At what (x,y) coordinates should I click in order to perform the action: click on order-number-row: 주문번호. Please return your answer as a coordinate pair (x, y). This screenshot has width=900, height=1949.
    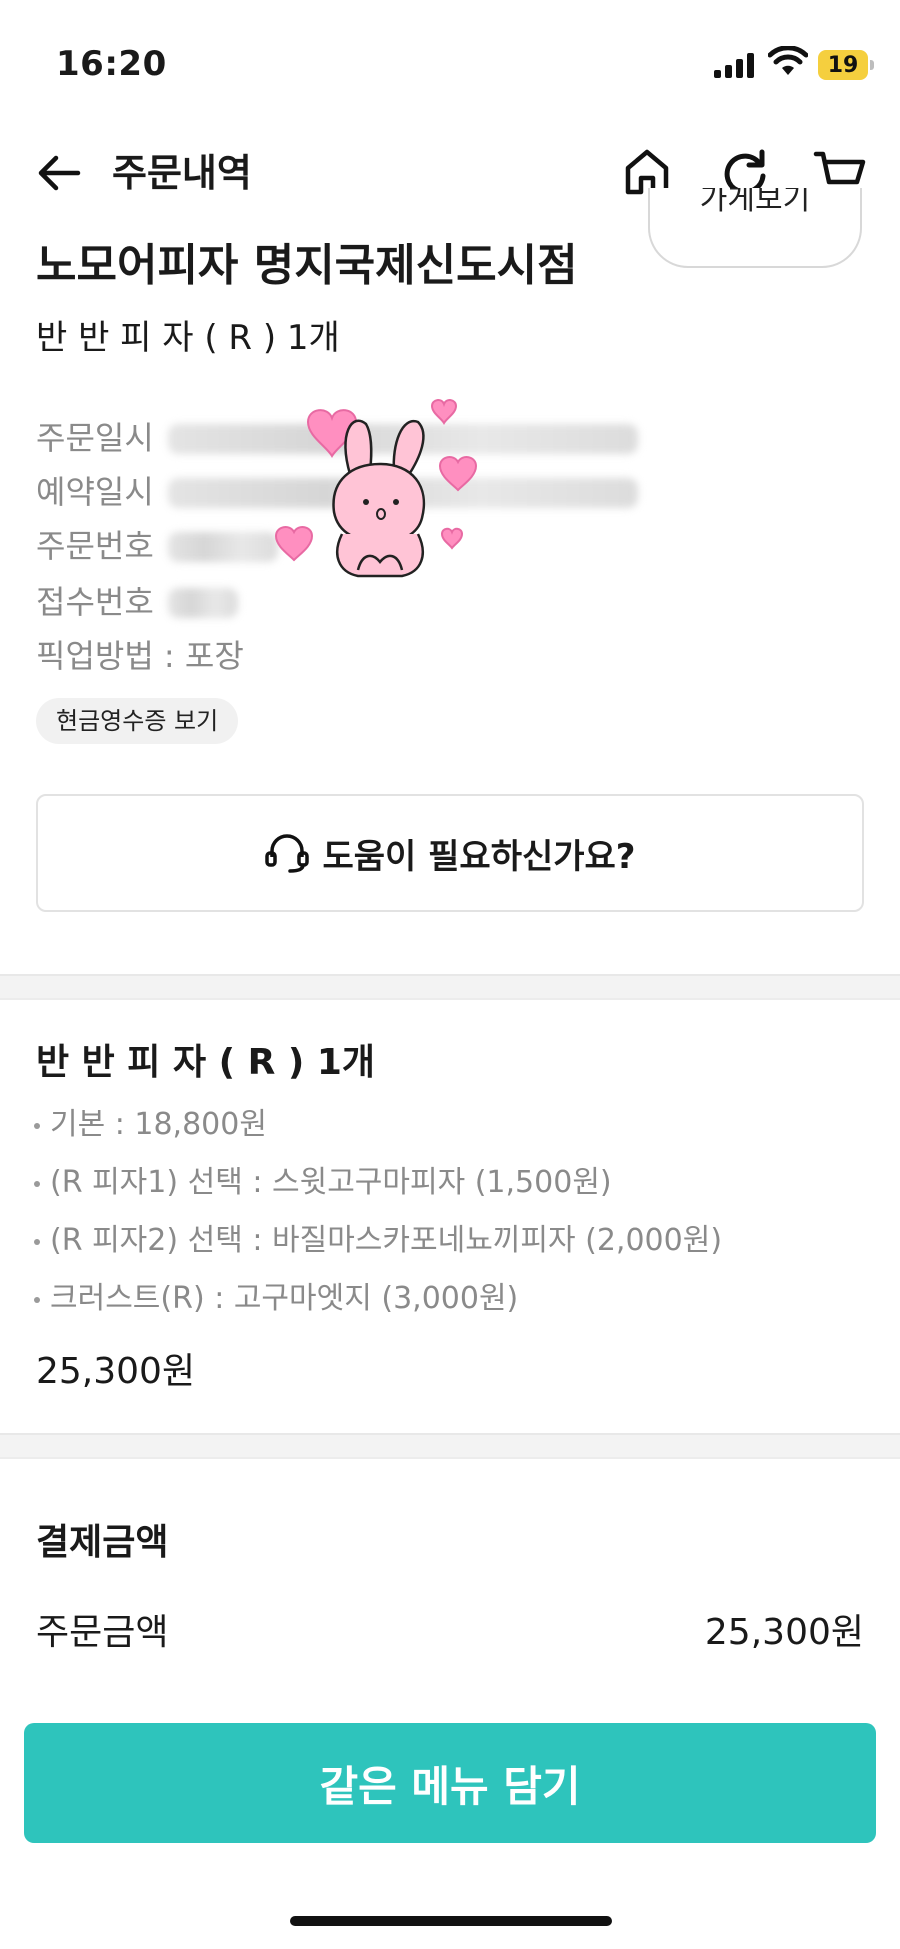
    Looking at the image, I should click on (157, 546).